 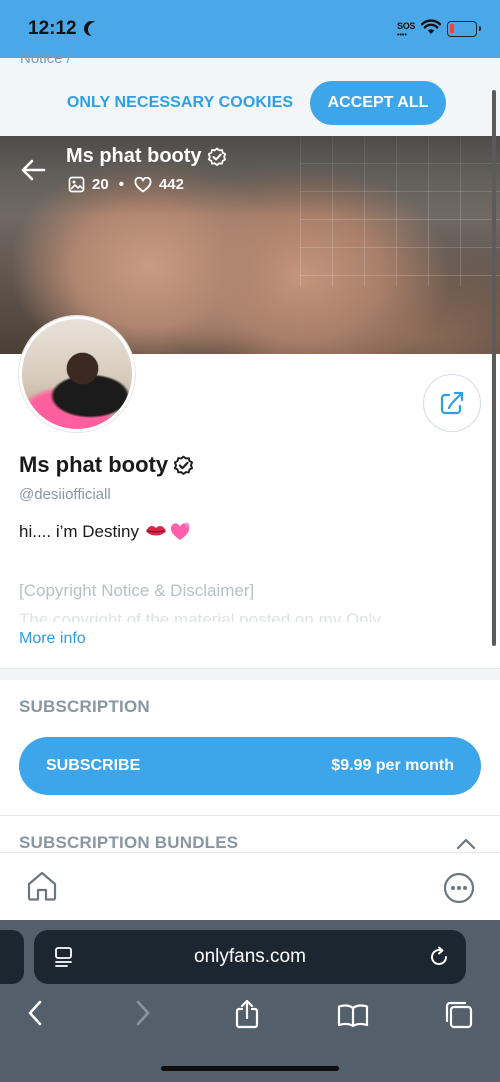 I want to click on browser-toolbar: onlyfans.com, so click(x=250, y=1001).